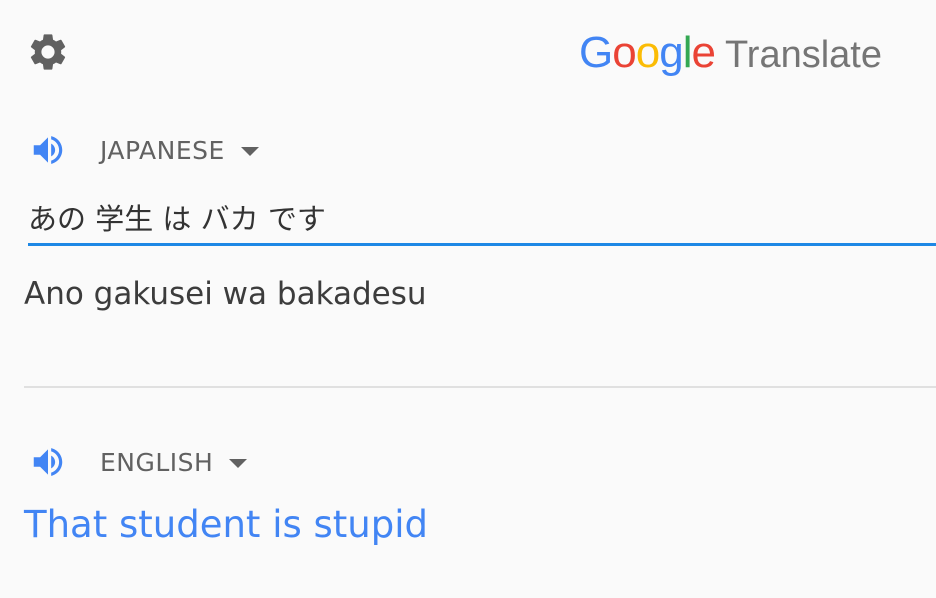  What do you see at coordinates (480, 387) in the screenshot?
I see `divider` at bounding box center [480, 387].